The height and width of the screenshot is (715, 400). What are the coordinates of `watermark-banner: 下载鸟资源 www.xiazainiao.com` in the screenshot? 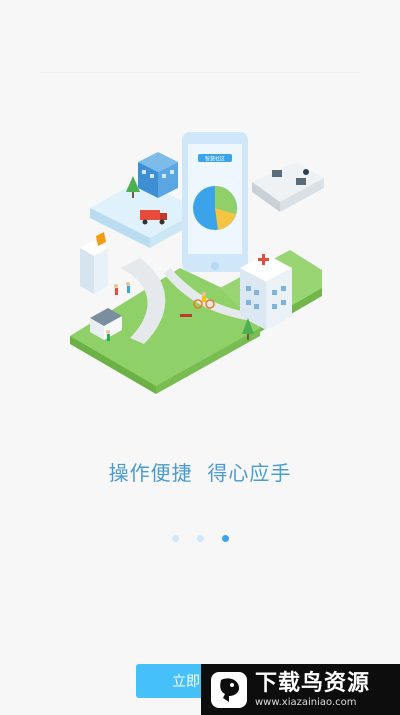 It's located at (300, 689).